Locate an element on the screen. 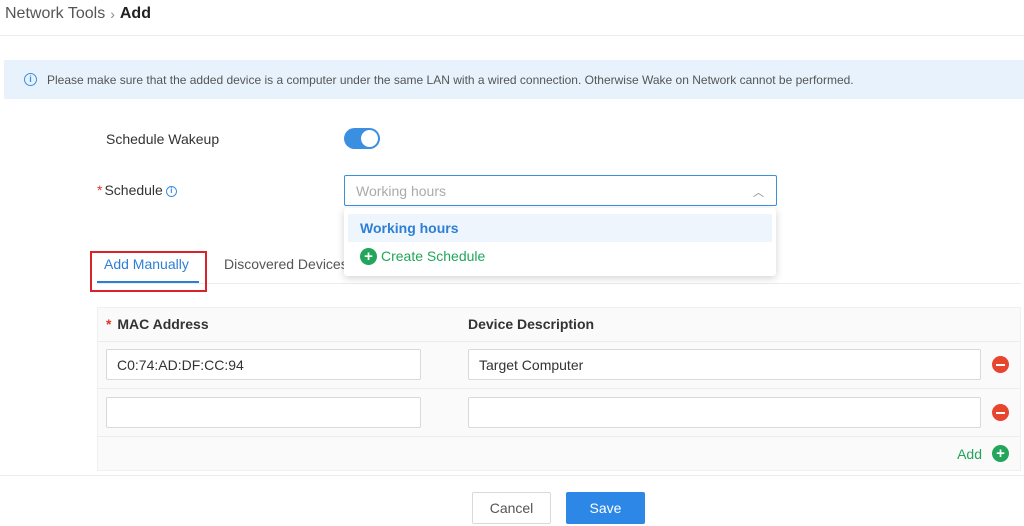 The height and width of the screenshot is (526, 1024). device-description-input is located at coordinates (724, 412).